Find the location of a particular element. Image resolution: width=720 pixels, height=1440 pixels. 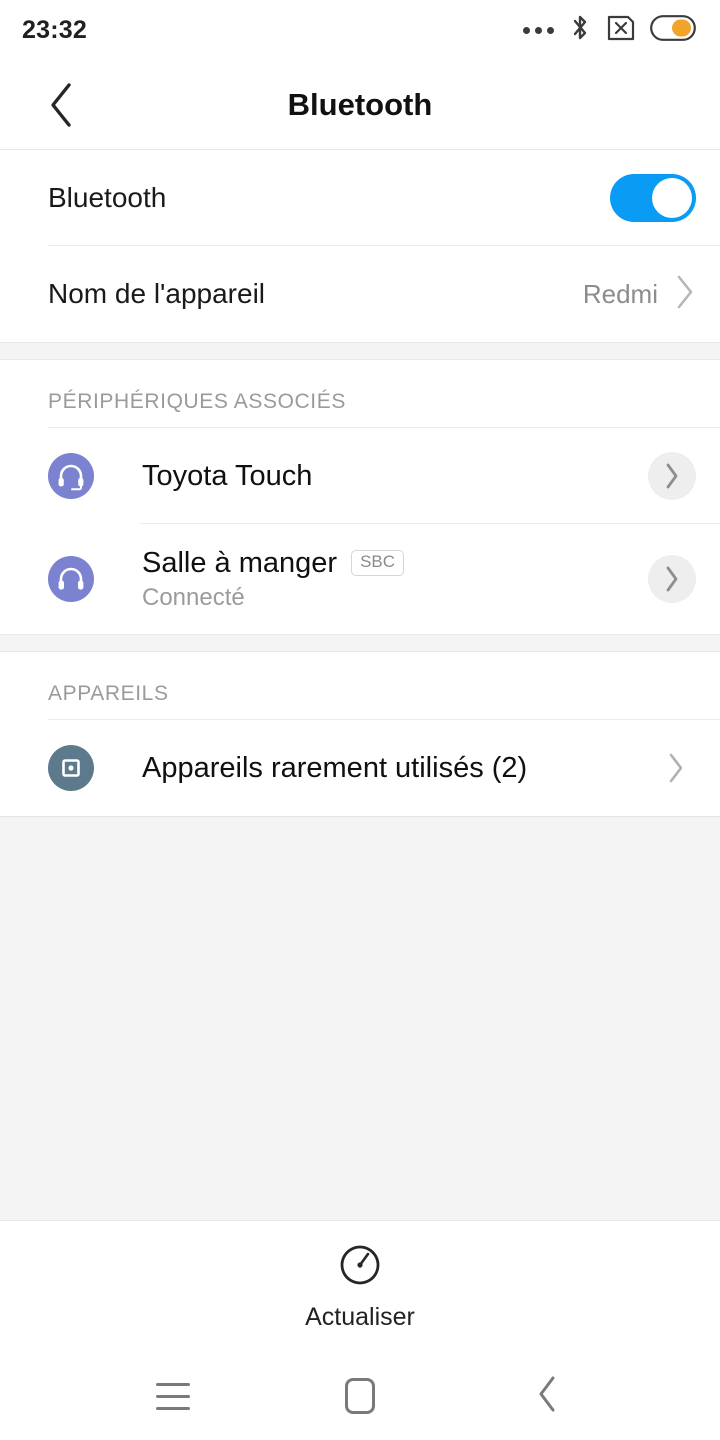

rarely-used-title-line: Appareils rarement utilisés (2) is located at coordinates (399, 768).